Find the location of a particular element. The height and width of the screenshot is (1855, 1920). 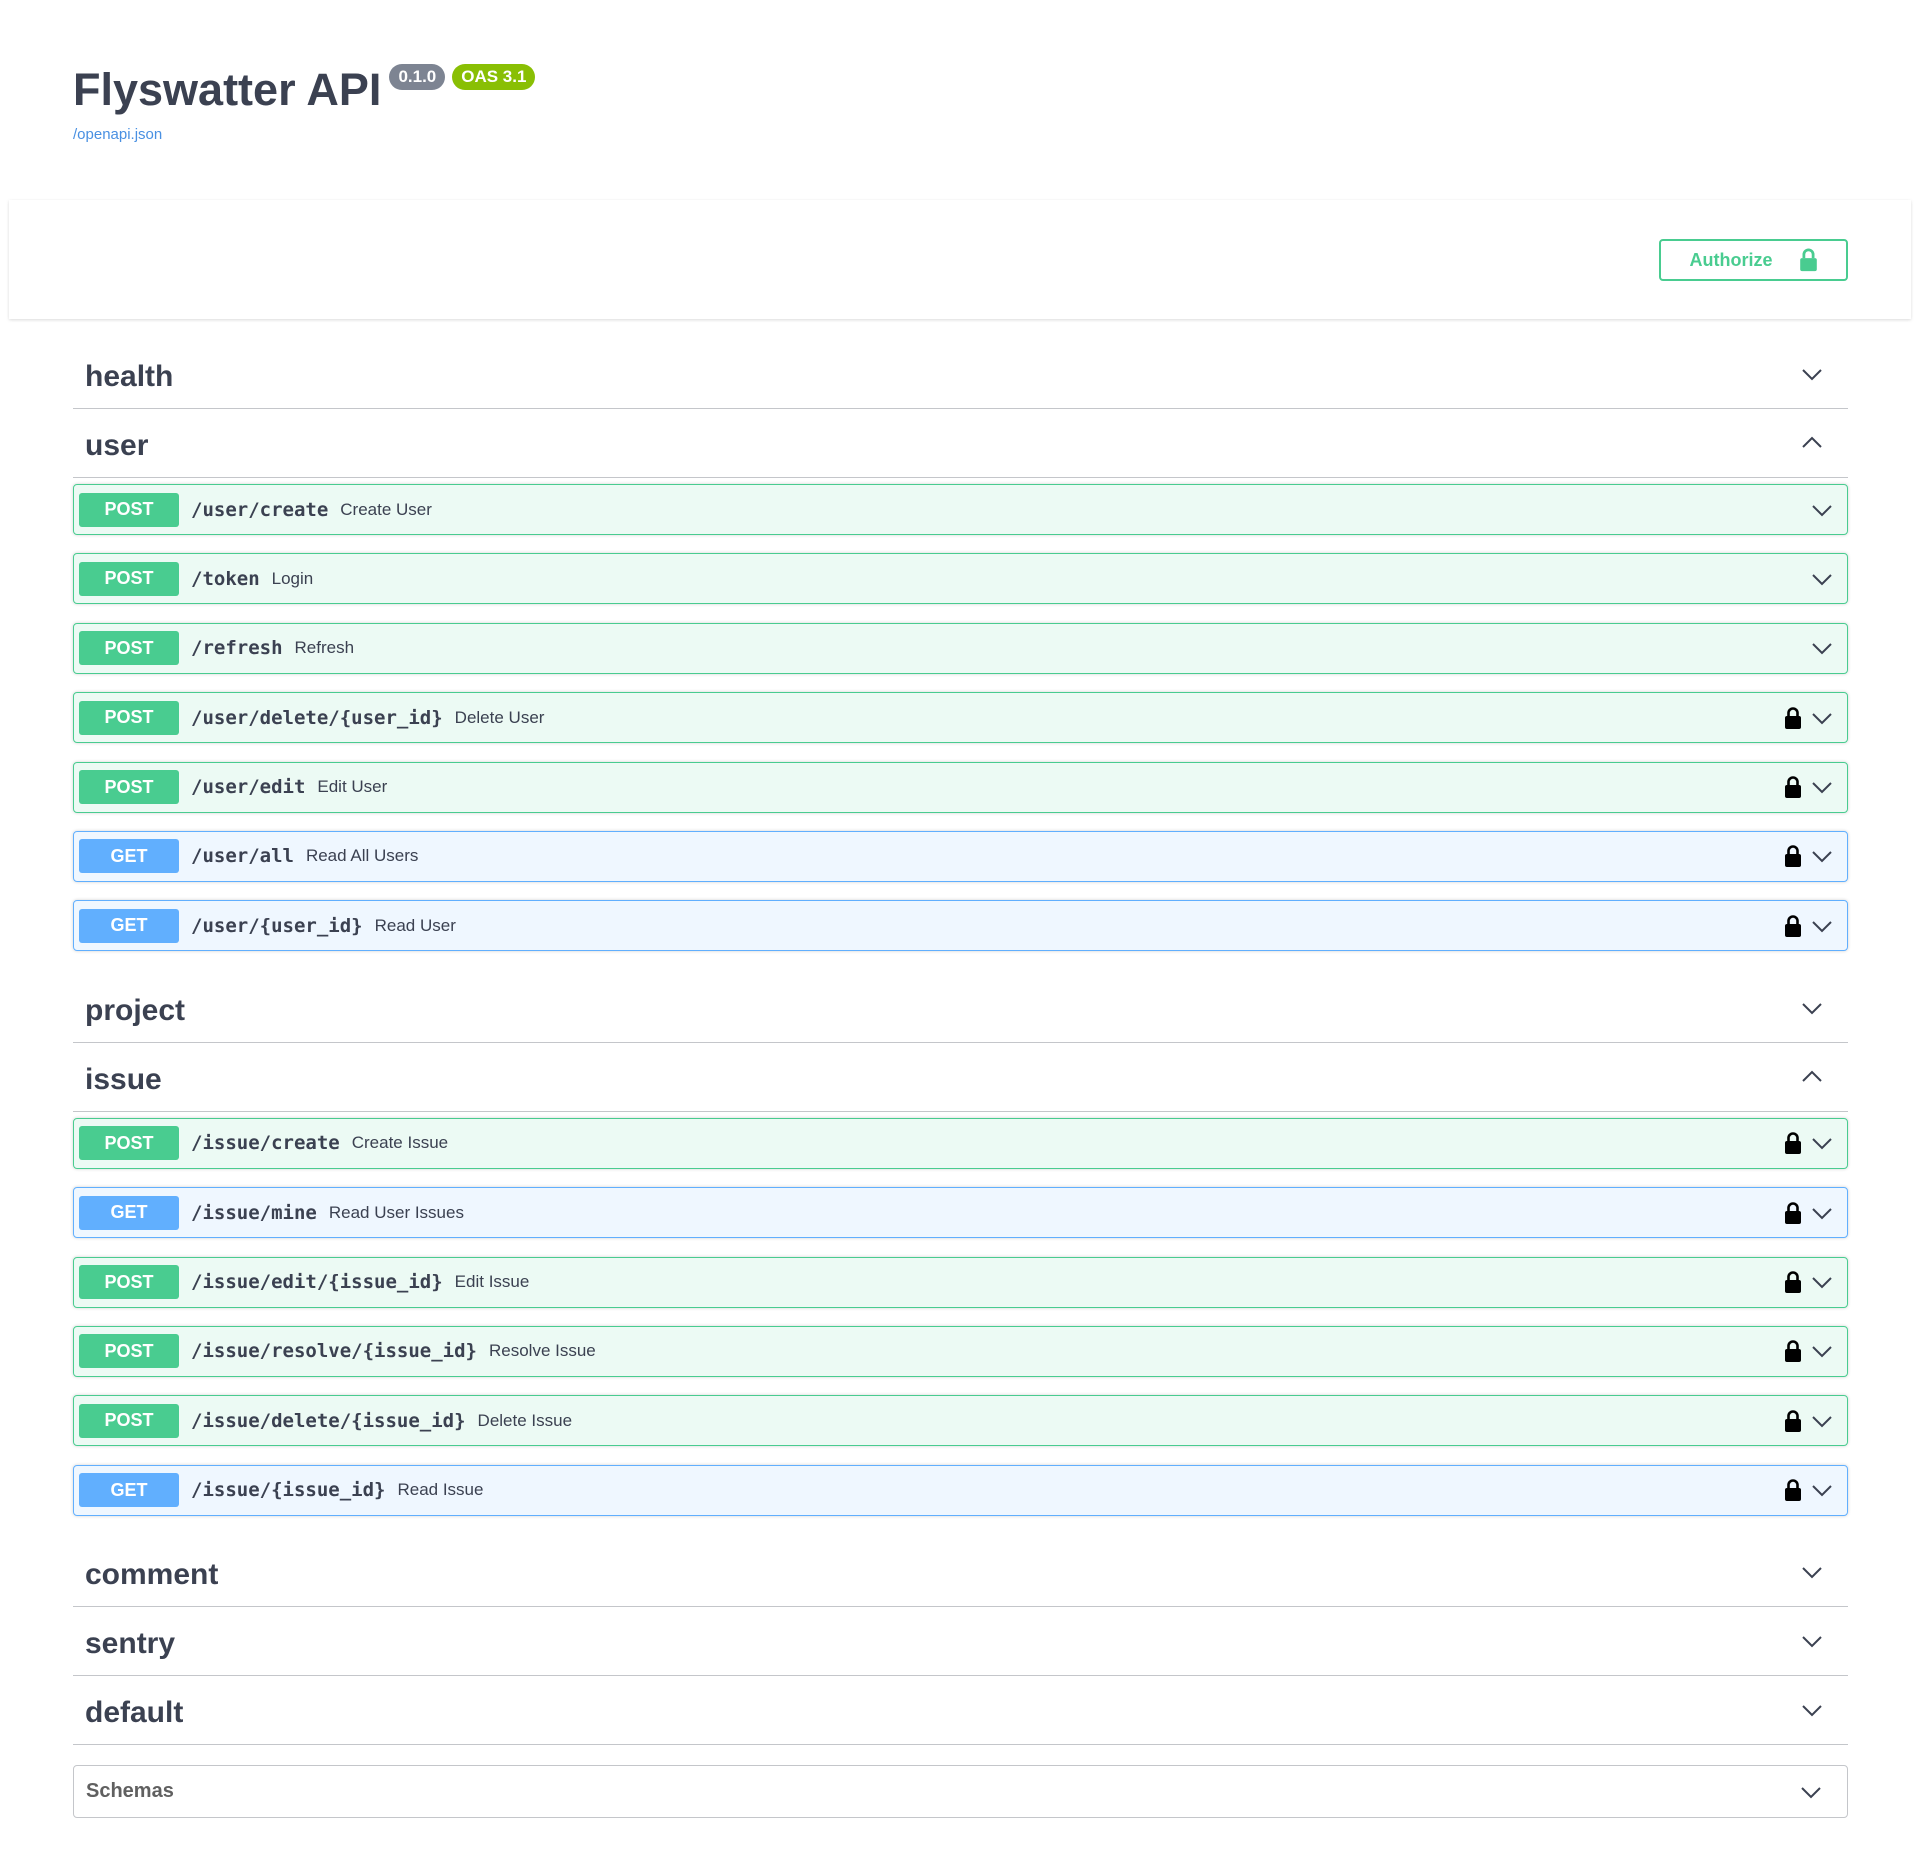

operation-row: POST/token Login is located at coordinates (960, 579).